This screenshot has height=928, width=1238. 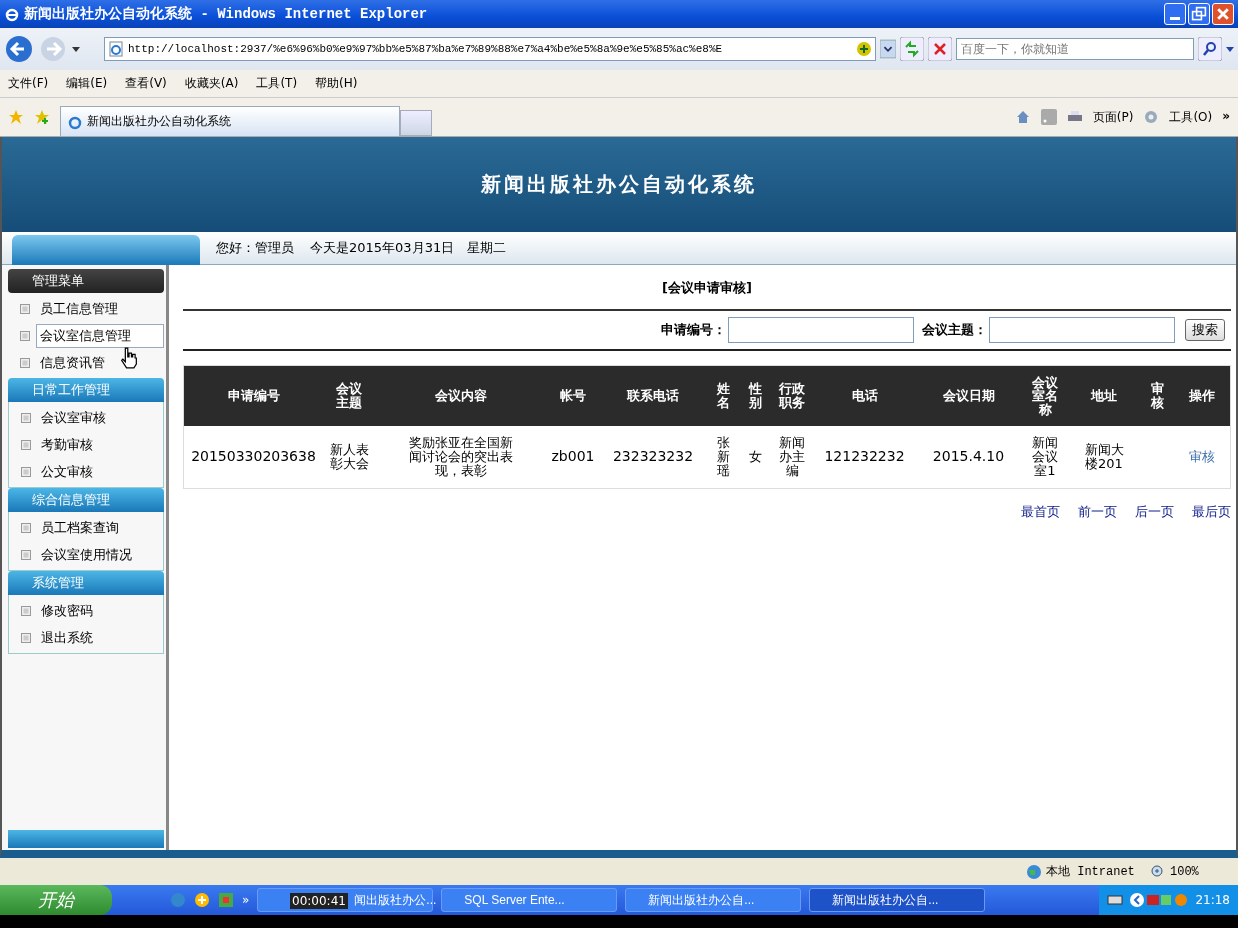 I want to click on back-icon, so click(x=19, y=49).